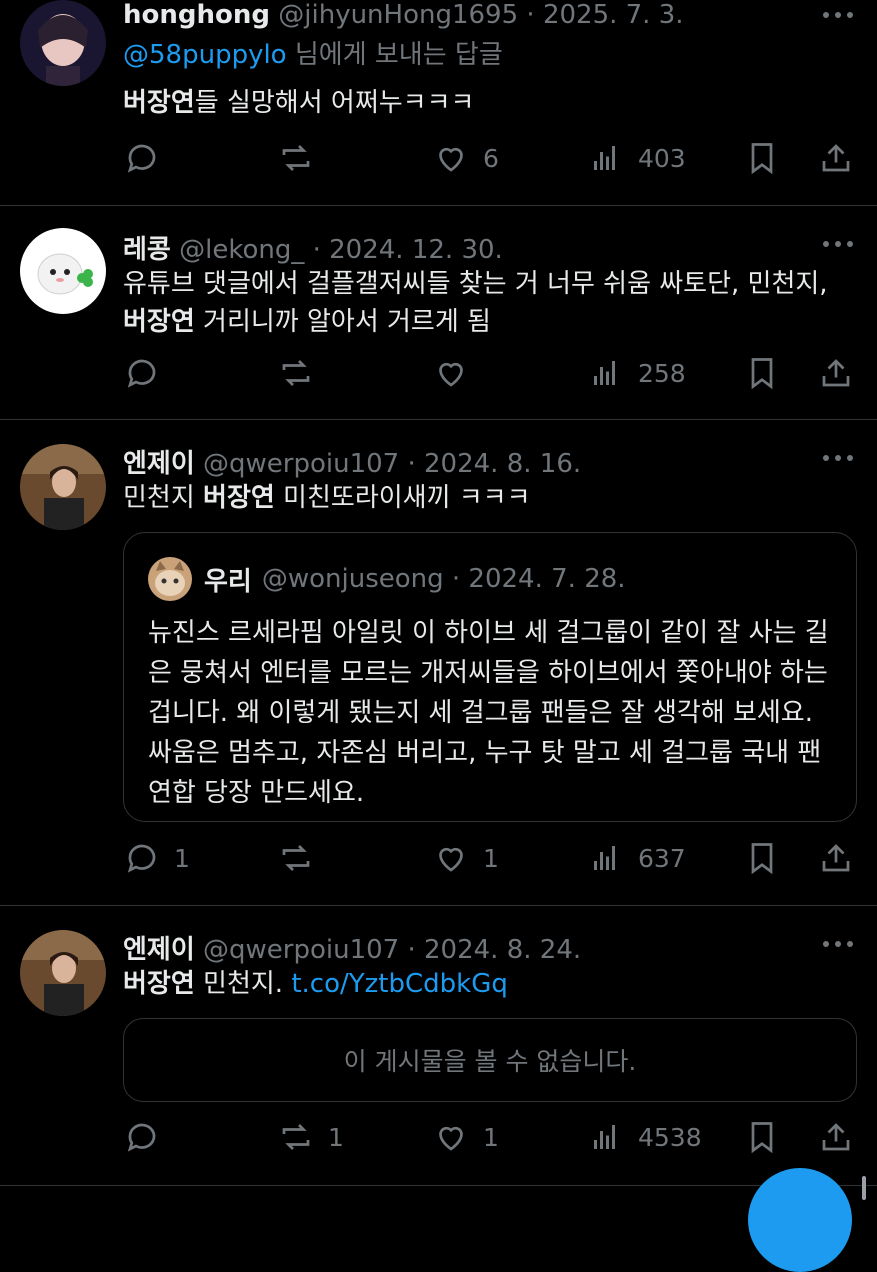 The width and height of the screenshot is (877, 1272). What do you see at coordinates (228, 581) in the screenshot?
I see `quoted-author-name: 우리` at bounding box center [228, 581].